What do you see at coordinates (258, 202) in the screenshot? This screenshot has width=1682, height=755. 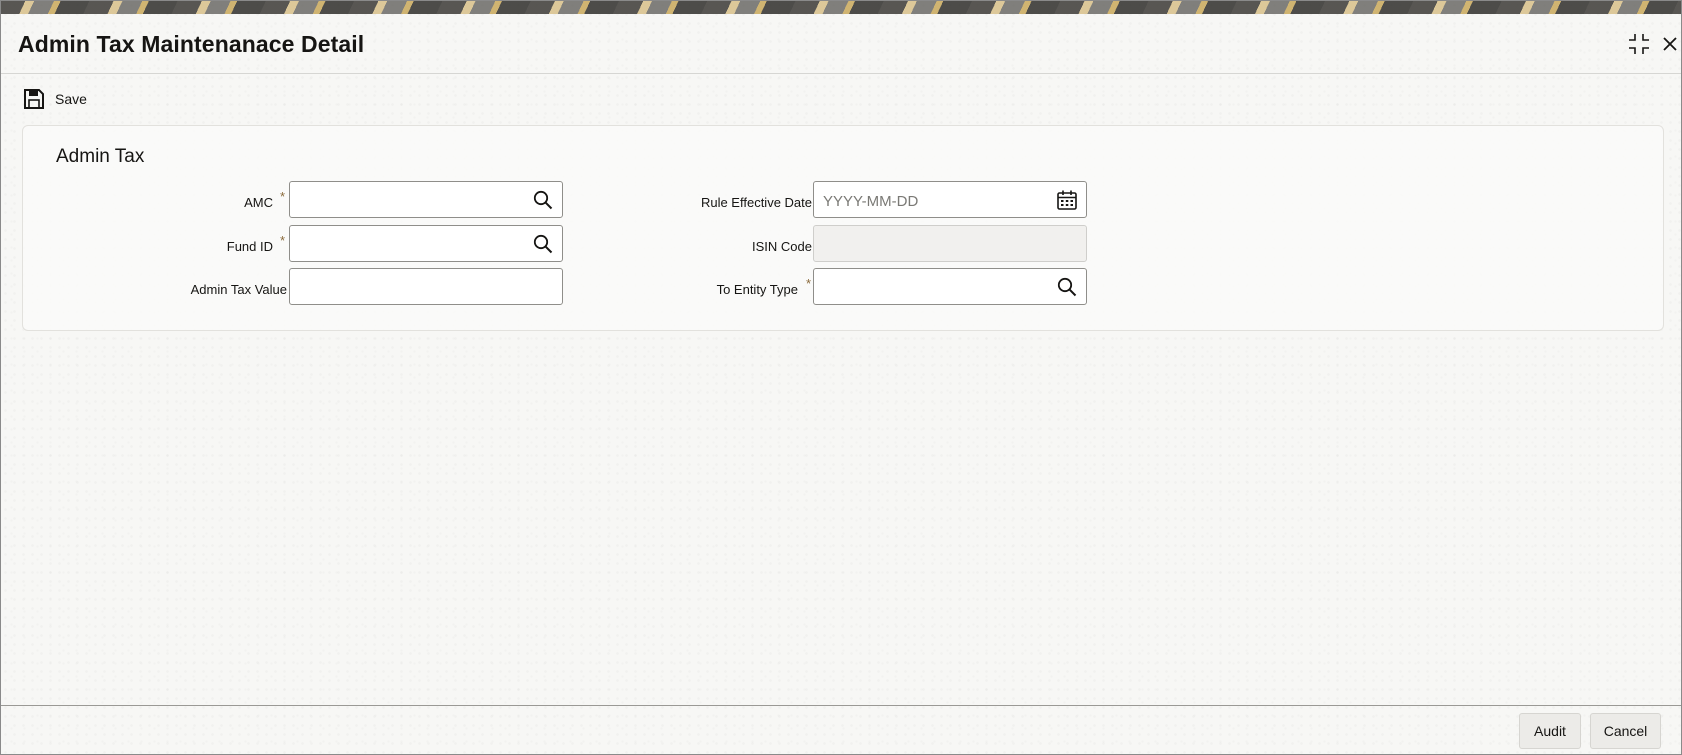 I see `amc-label: AMC` at bounding box center [258, 202].